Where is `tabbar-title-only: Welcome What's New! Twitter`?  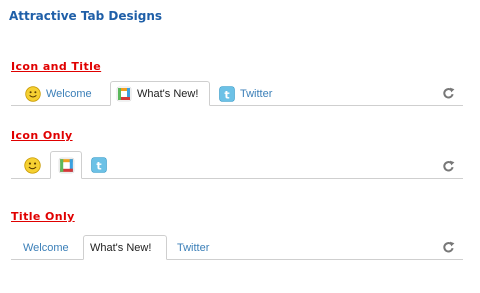
tabbar-title-only: Welcome What's New! Twitter is located at coordinates (237, 246).